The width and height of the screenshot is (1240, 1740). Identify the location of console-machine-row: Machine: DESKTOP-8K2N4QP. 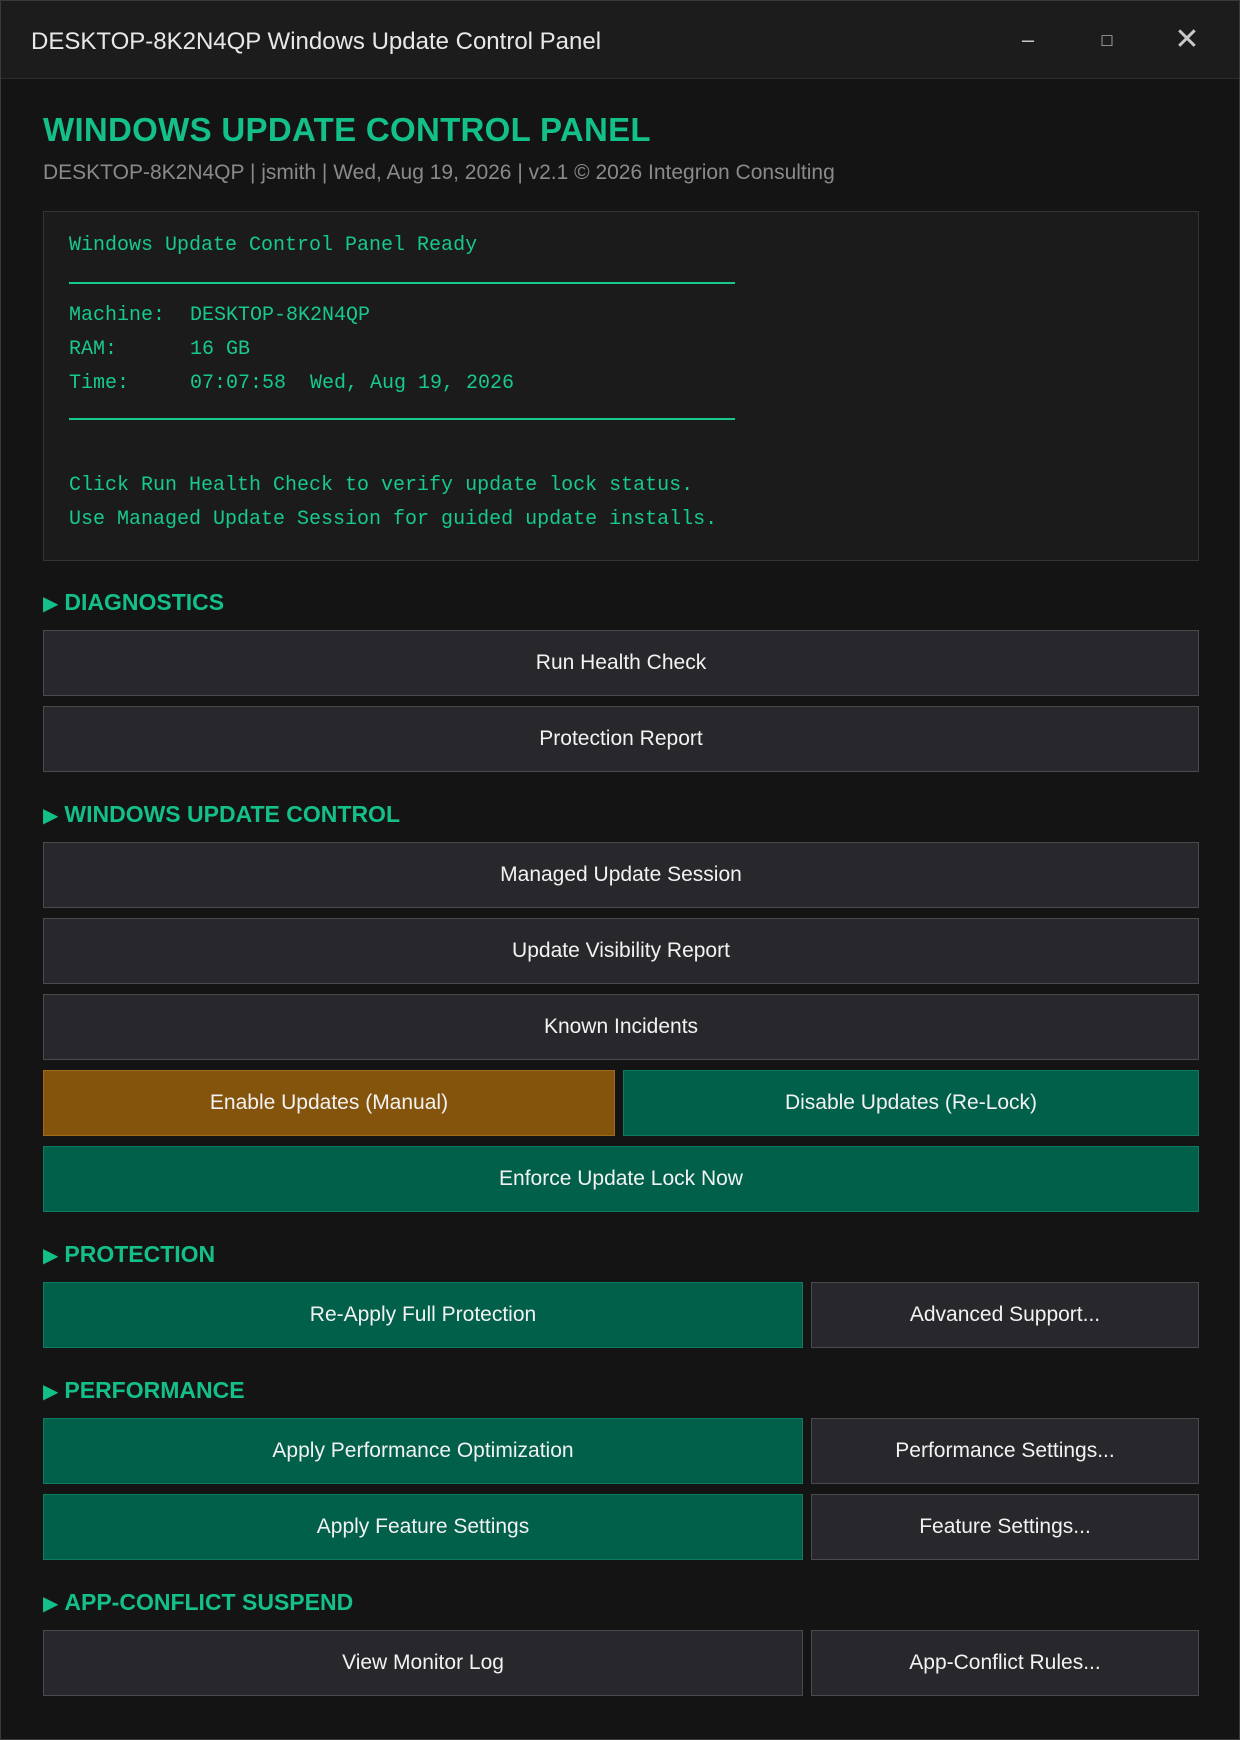
(219, 315).